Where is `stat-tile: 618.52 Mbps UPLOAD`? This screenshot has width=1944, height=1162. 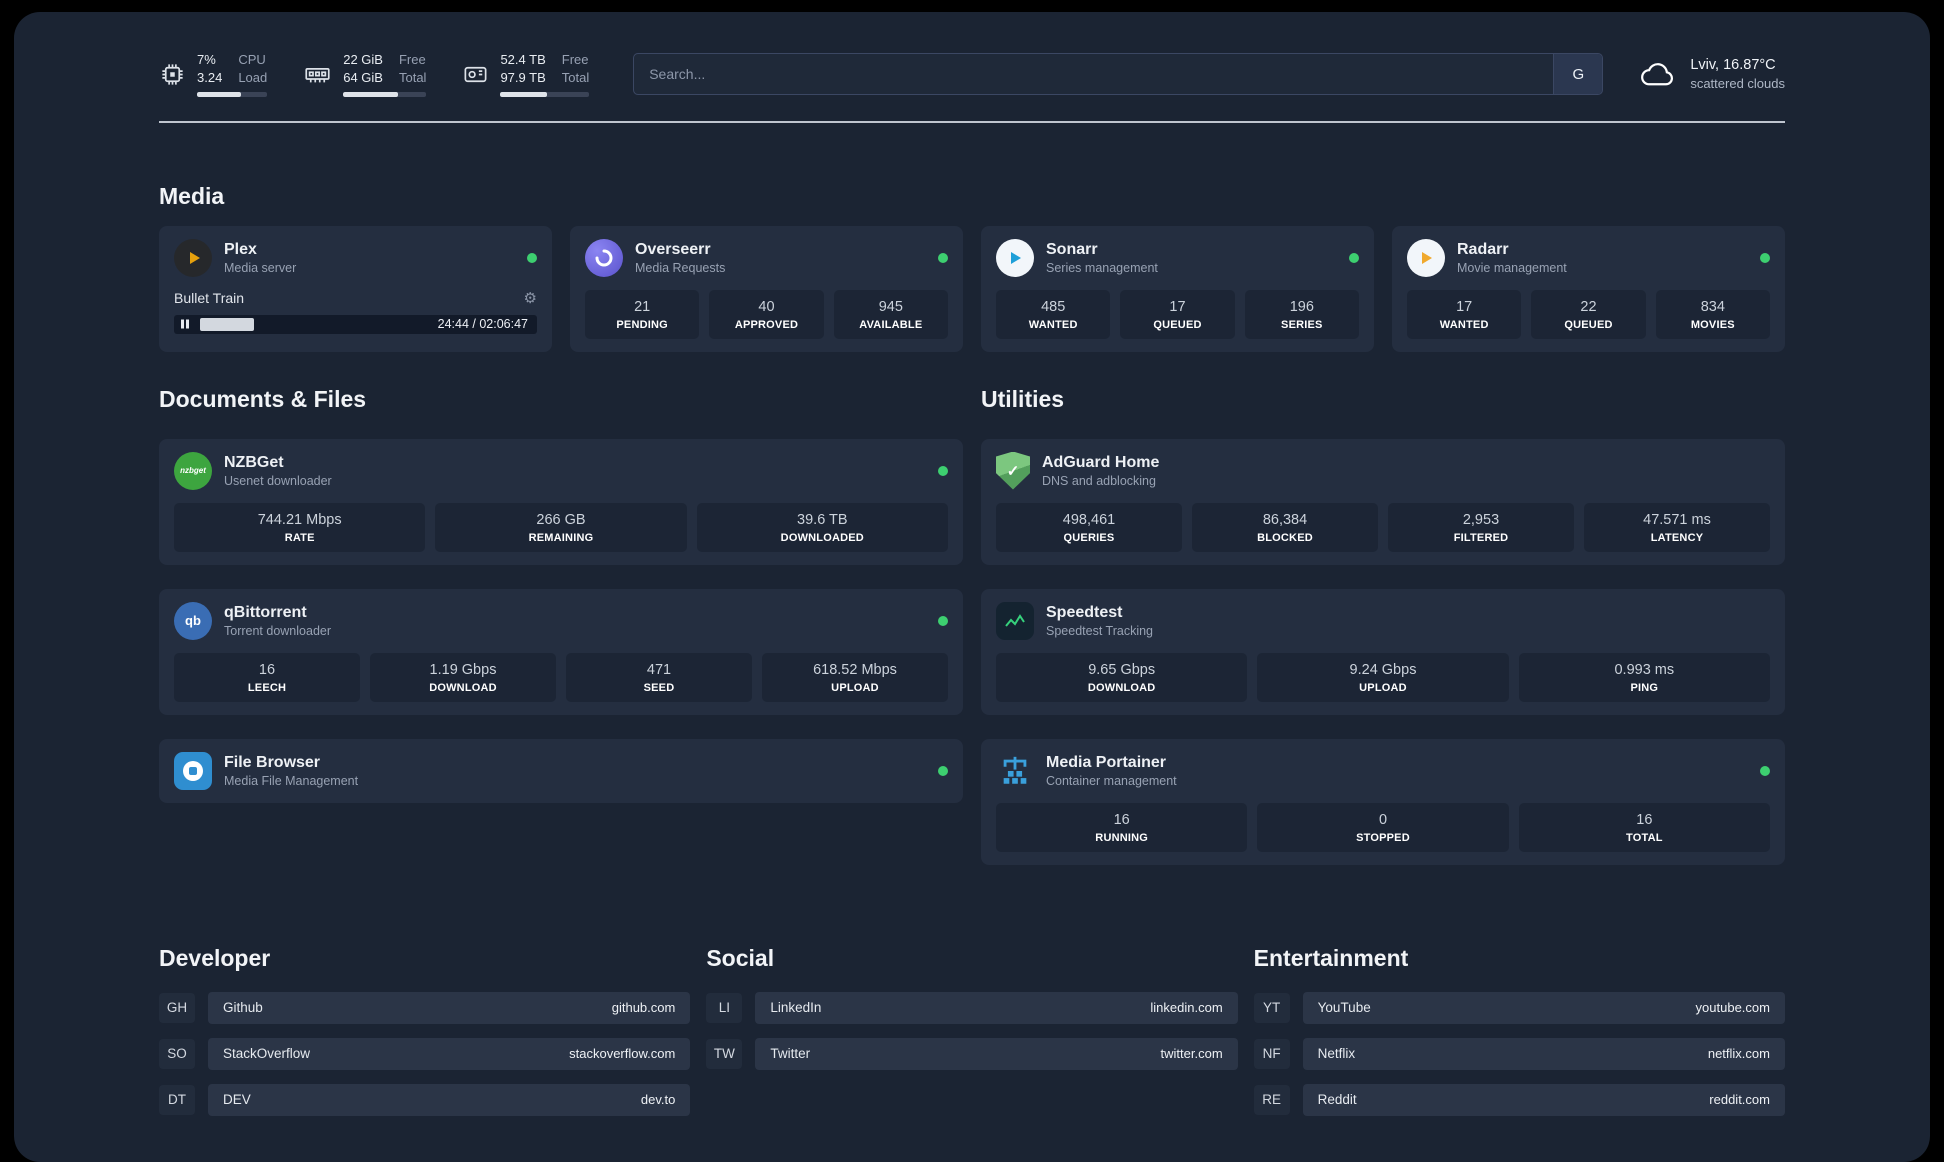
stat-tile: 618.52 Mbps UPLOAD is located at coordinates (855, 677).